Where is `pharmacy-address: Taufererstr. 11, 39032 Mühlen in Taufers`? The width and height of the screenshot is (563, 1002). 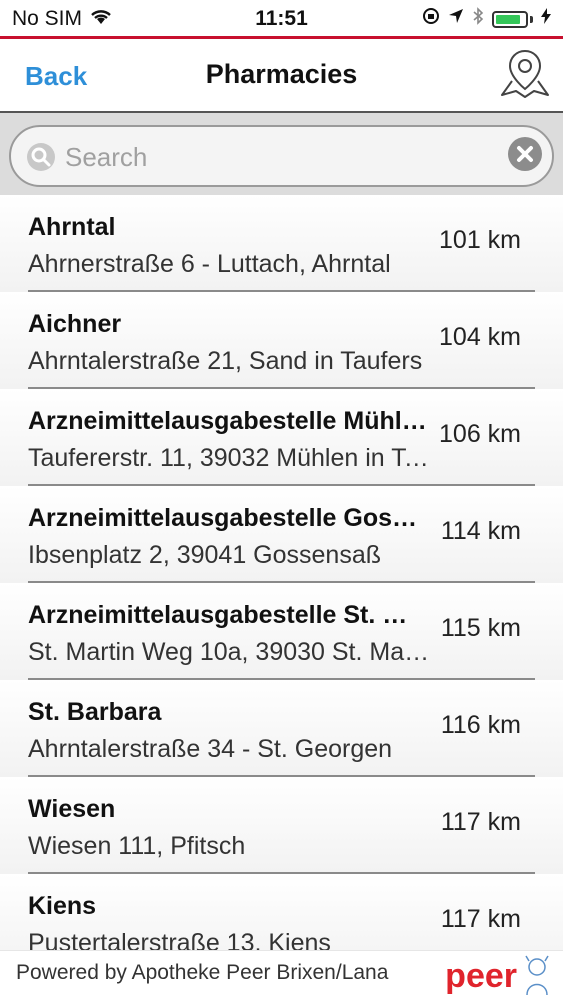
pharmacy-address: Taufererstr. 11, 39032 Mühlen in Taufers is located at coordinates (229, 458).